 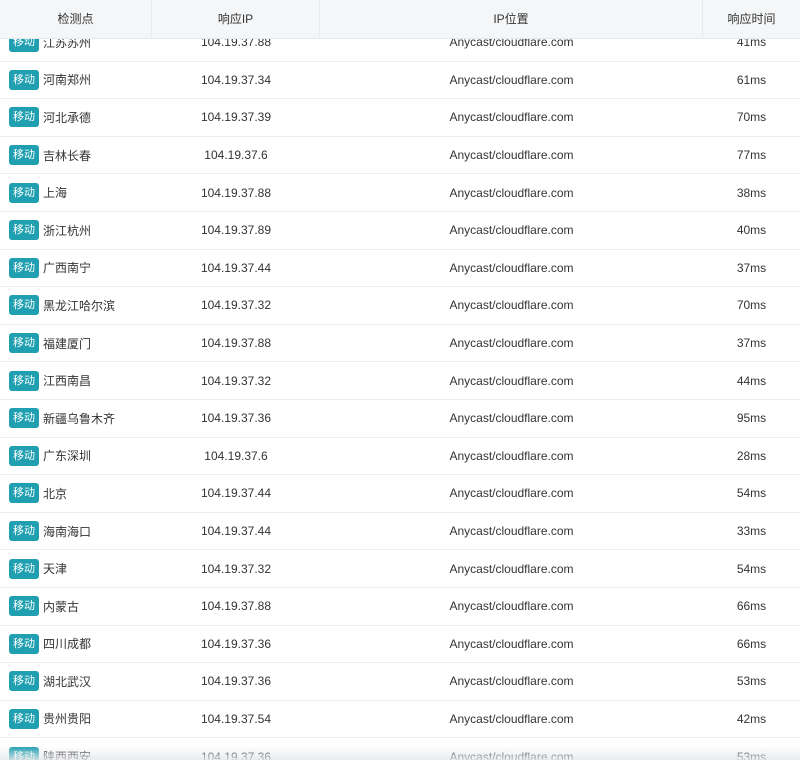 I want to click on response-time-cell: 28ms, so click(x=751, y=455).